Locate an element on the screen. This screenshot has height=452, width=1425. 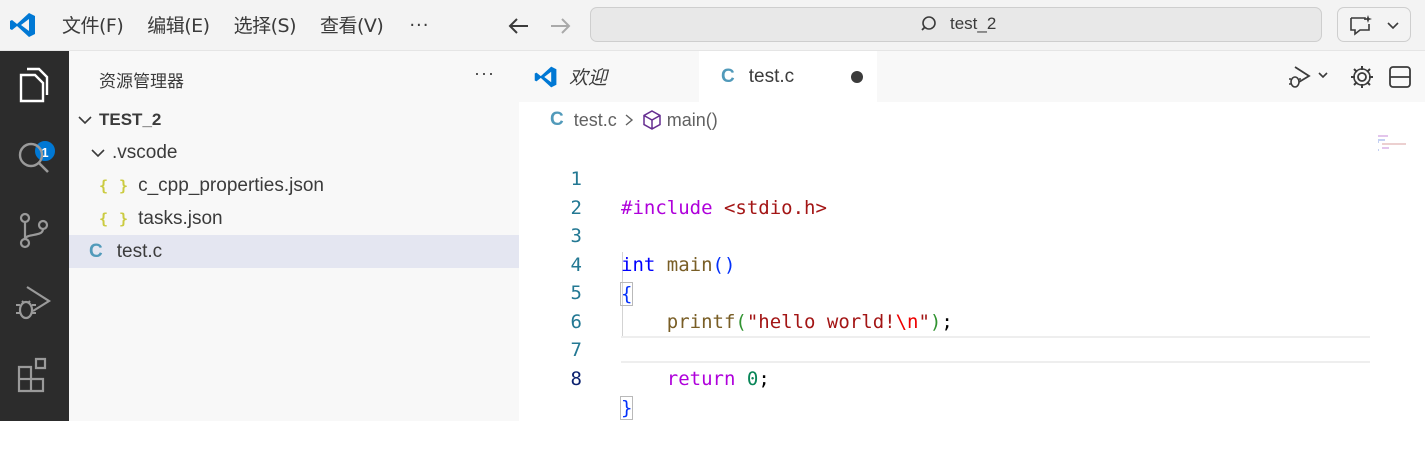
title-bar: 文件(F) 编辑(E) 选择(S) 查看(V) ··· test_2 is located at coordinates (712, 25).